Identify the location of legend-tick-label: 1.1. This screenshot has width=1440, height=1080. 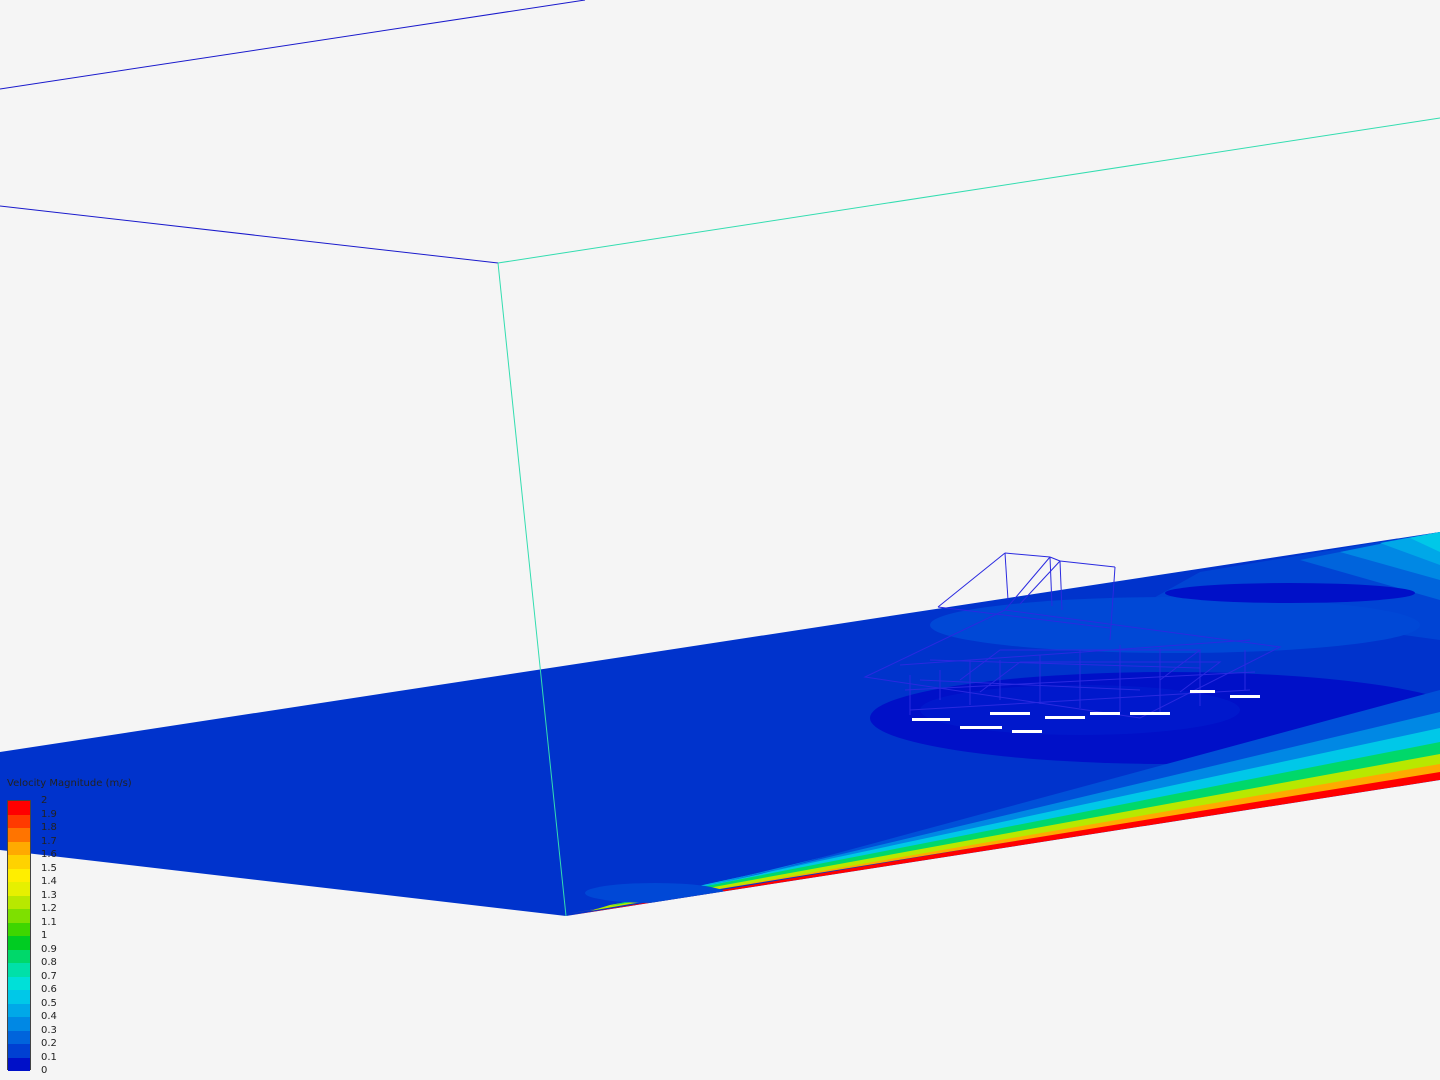
(49, 922).